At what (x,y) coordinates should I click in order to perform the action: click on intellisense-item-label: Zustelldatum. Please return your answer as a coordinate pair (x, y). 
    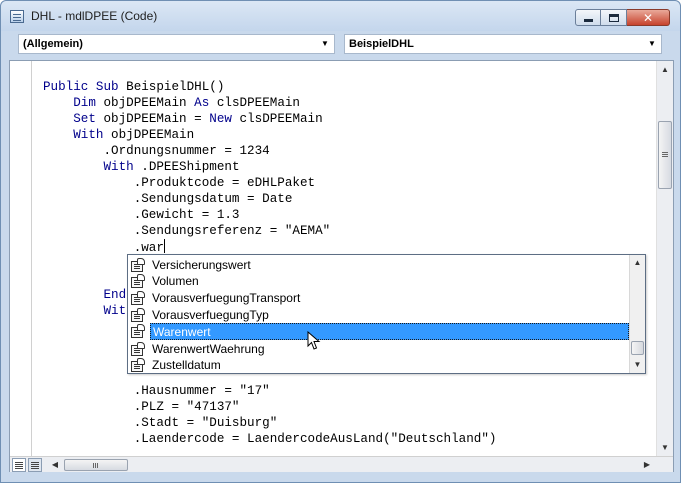
    Looking at the image, I should click on (186, 365).